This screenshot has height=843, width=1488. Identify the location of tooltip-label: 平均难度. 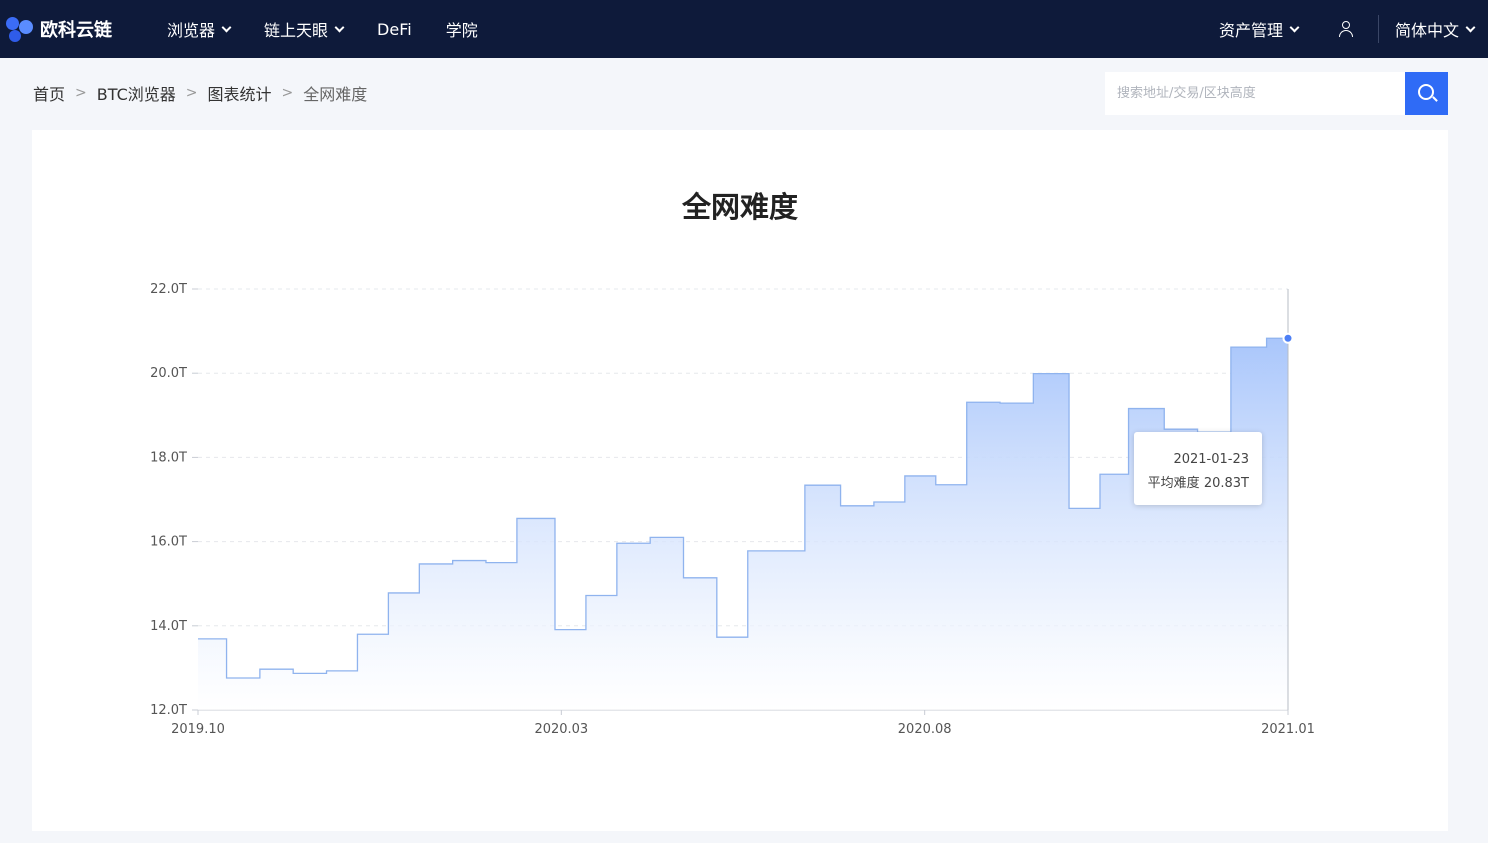
(1173, 483).